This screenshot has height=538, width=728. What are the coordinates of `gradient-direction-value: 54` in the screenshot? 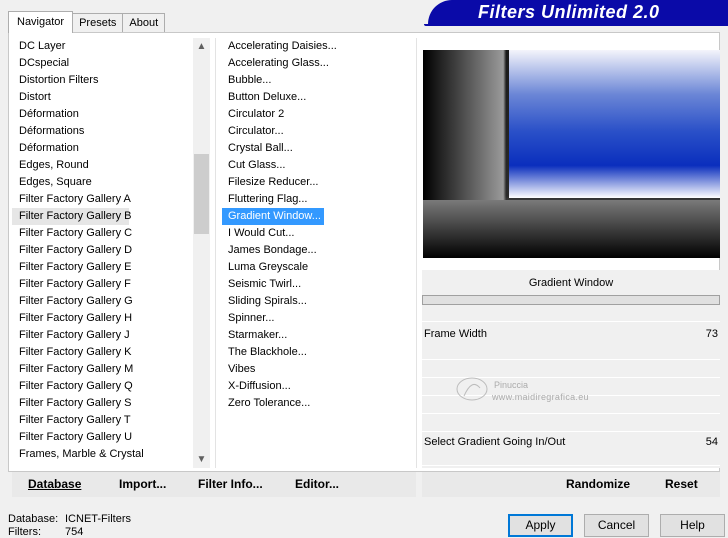 It's located at (711, 442).